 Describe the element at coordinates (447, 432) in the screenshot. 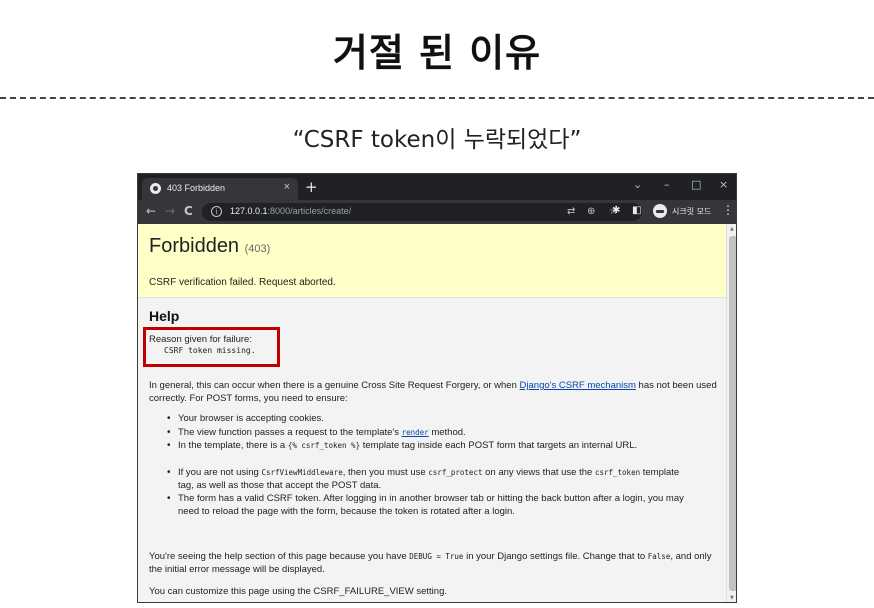

I see `bullet-text: method.` at that location.